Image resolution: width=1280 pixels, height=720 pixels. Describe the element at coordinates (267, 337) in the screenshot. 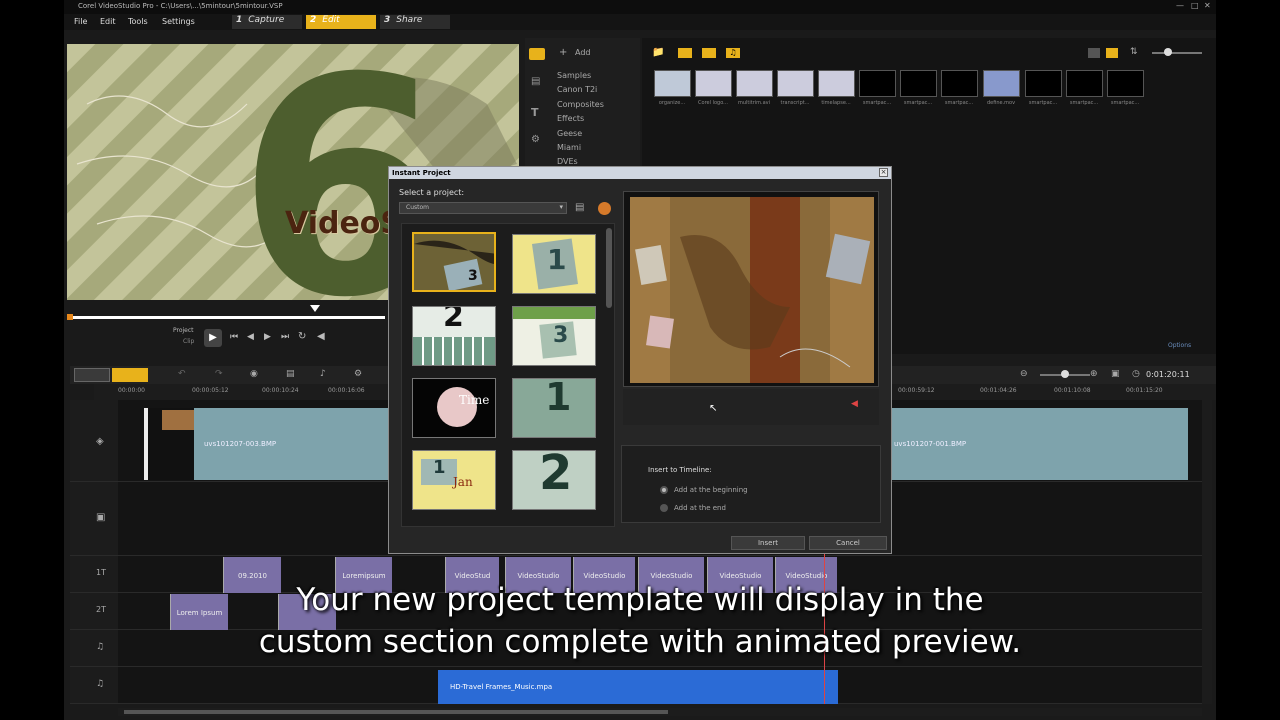

I see `next-frame-icon: ▶` at that location.